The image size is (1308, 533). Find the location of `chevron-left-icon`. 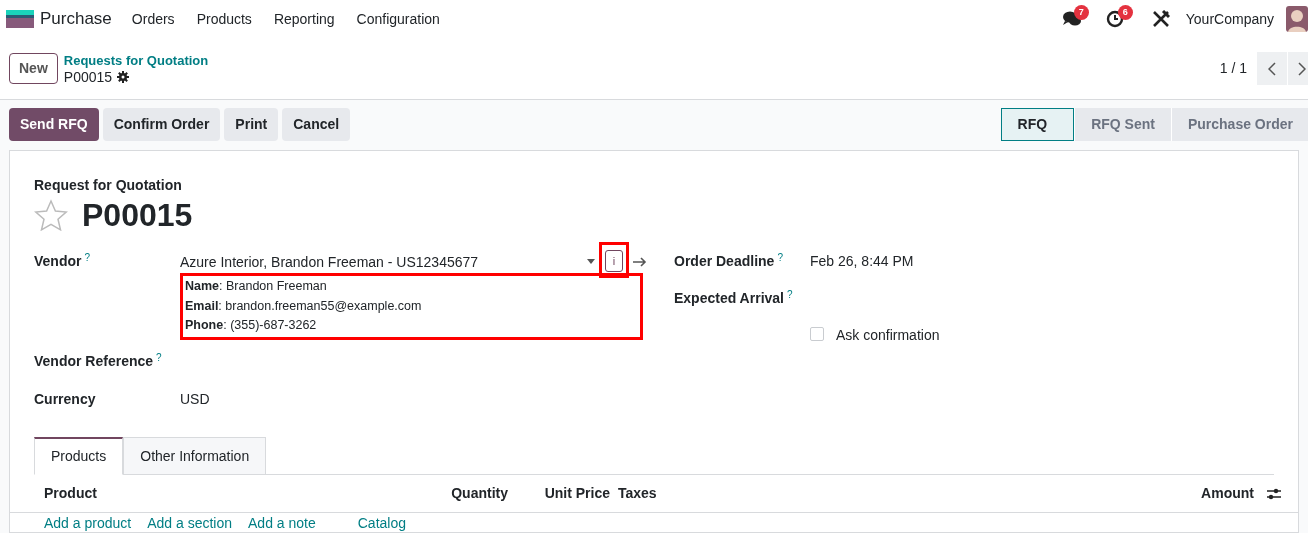

chevron-left-icon is located at coordinates (1272, 68).